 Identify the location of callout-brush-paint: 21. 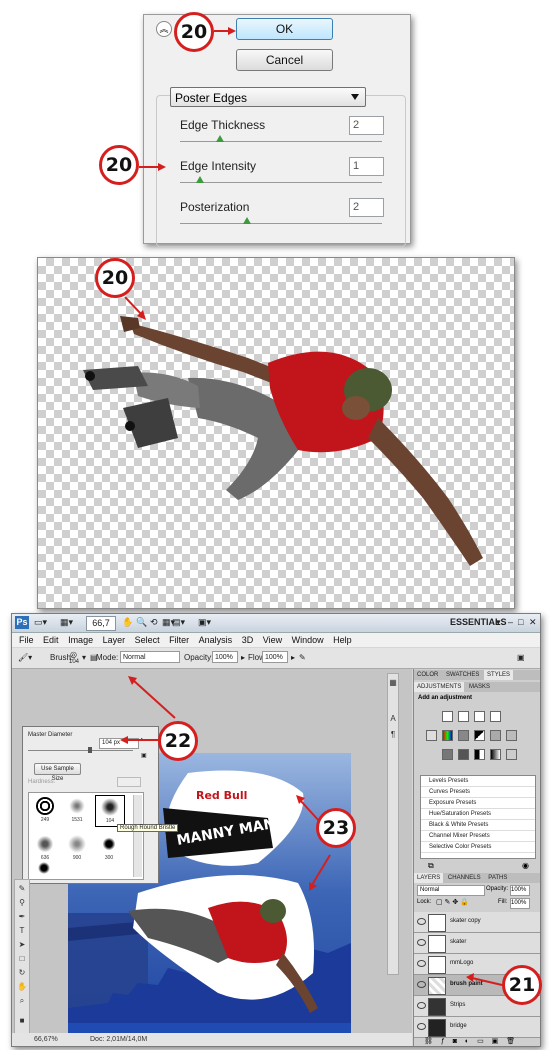
(522, 985).